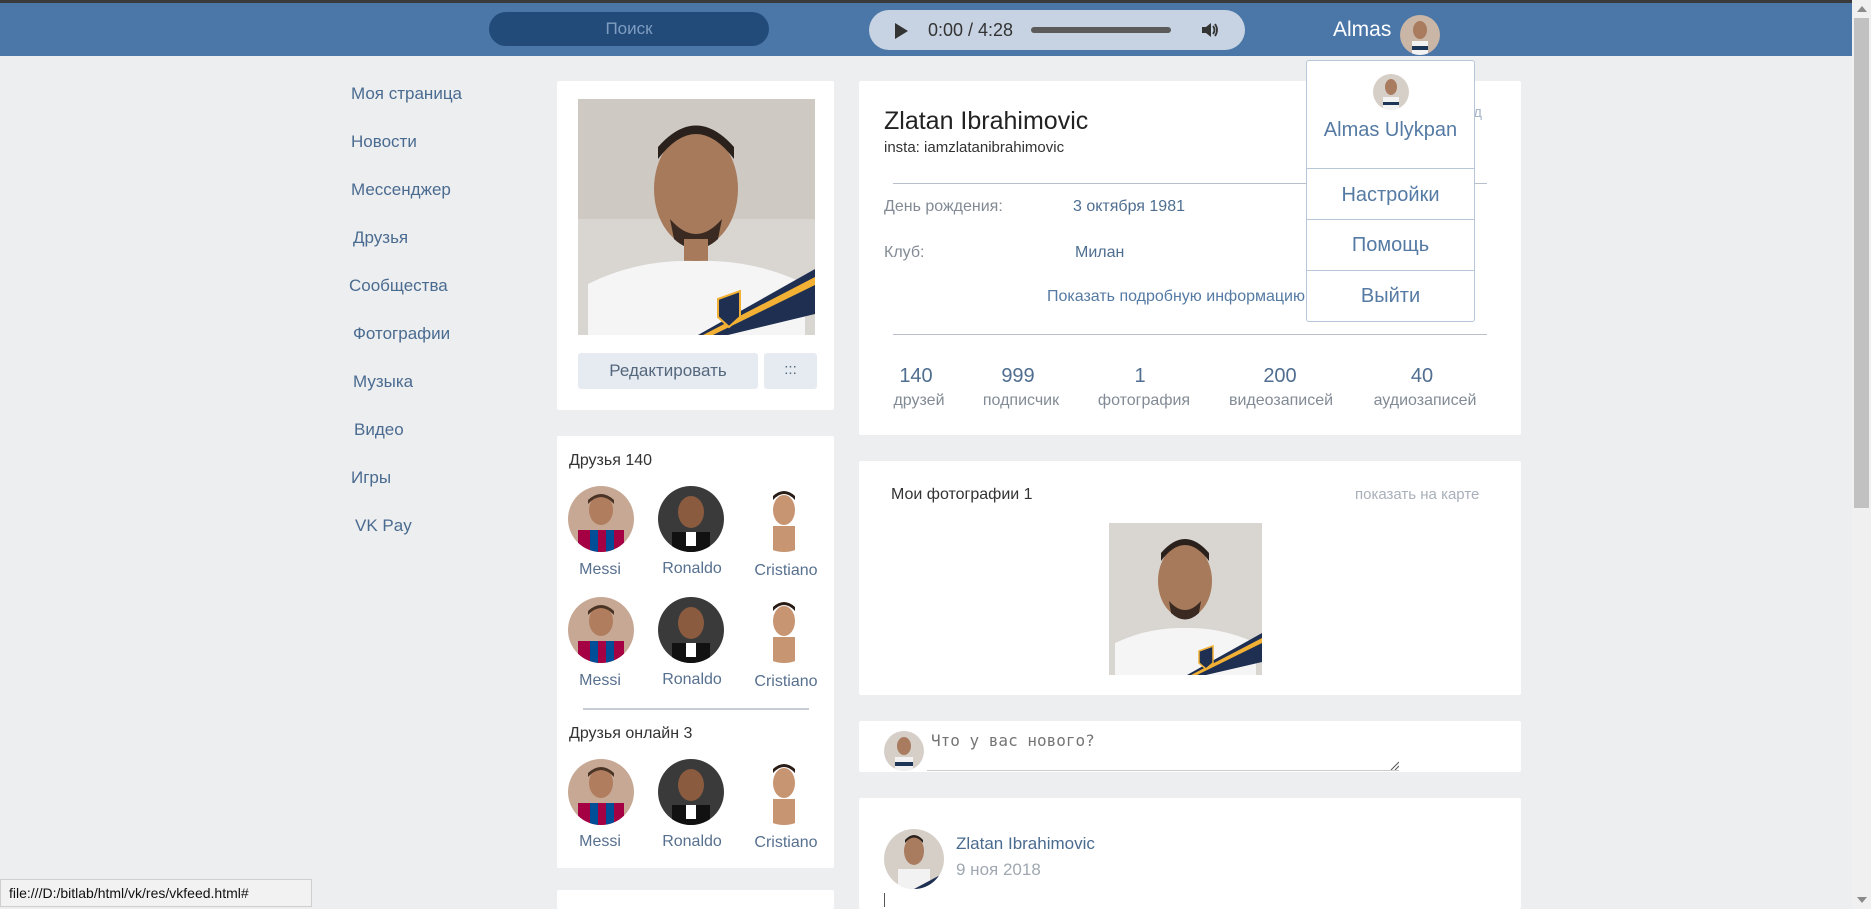  I want to click on post-author-name: Zlatan Ibrahimovic, so click(1025, 844).